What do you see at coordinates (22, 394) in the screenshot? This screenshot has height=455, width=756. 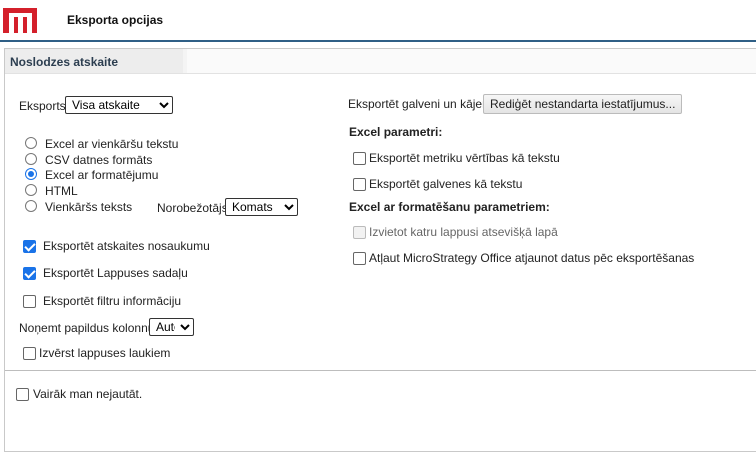 I see `dont-ask-again-checkbox` at bounding box center [22, 394].